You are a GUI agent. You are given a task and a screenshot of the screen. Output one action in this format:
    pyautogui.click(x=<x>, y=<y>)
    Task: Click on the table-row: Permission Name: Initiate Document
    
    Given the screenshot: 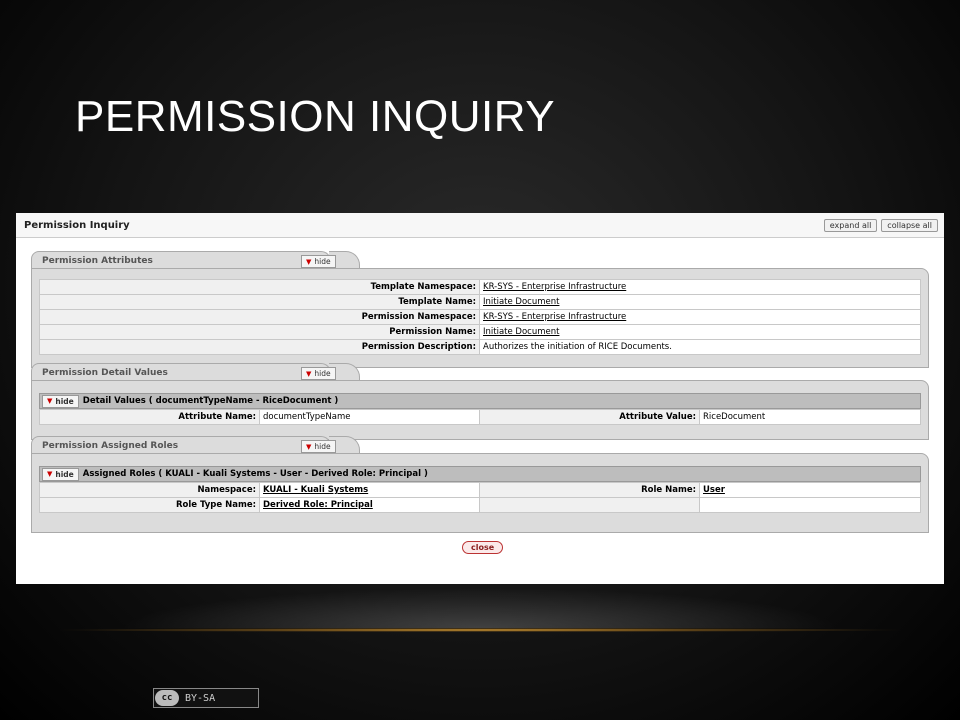 What is the action you would take?
    pyautogui.click(x=480, y=332)
    